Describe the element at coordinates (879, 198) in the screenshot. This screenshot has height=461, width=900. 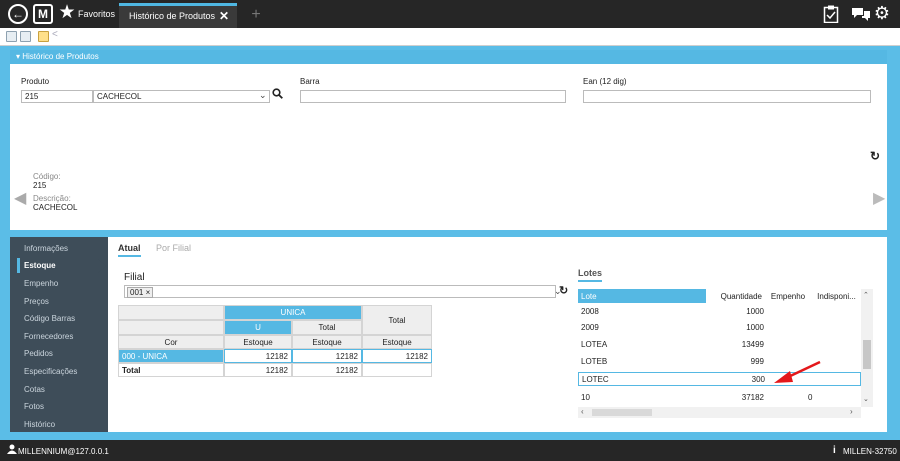
I see `next-icon: ▶` at that location.